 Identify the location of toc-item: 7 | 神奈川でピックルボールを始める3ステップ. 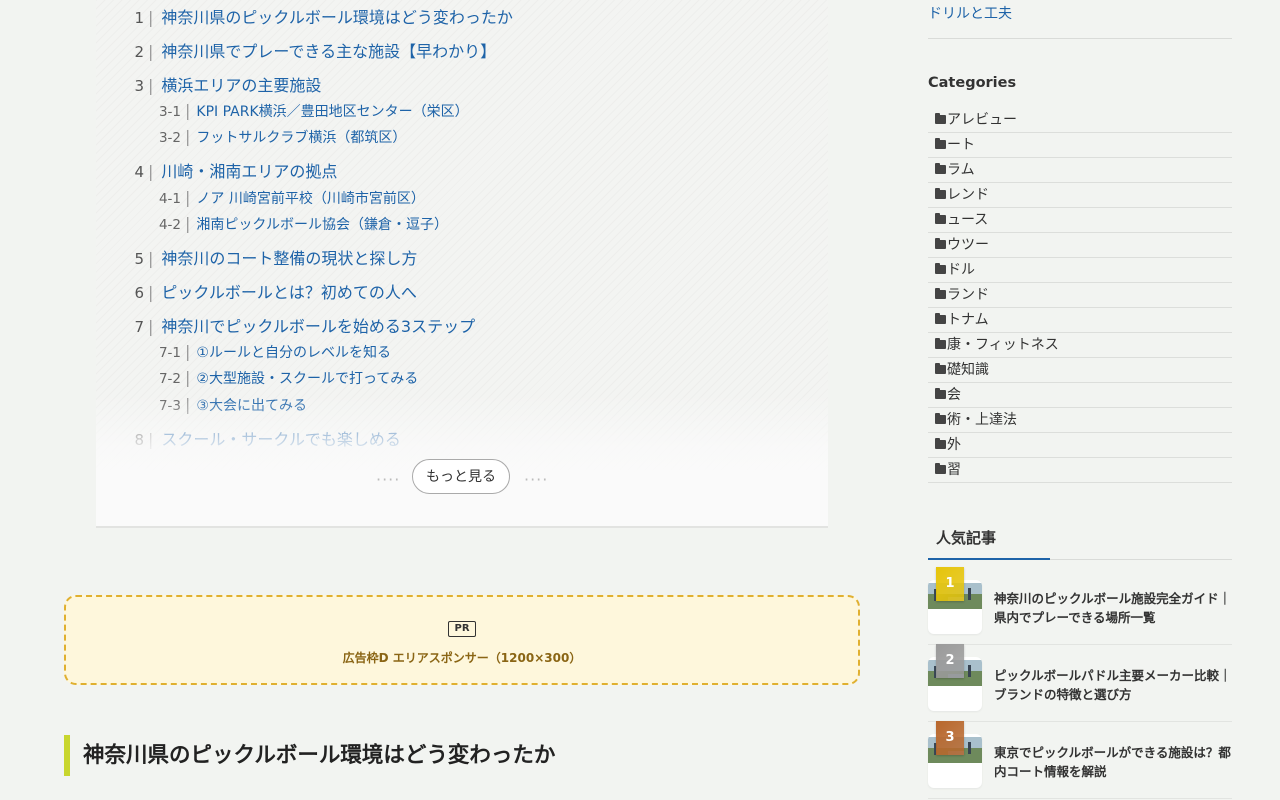
(285, 325).